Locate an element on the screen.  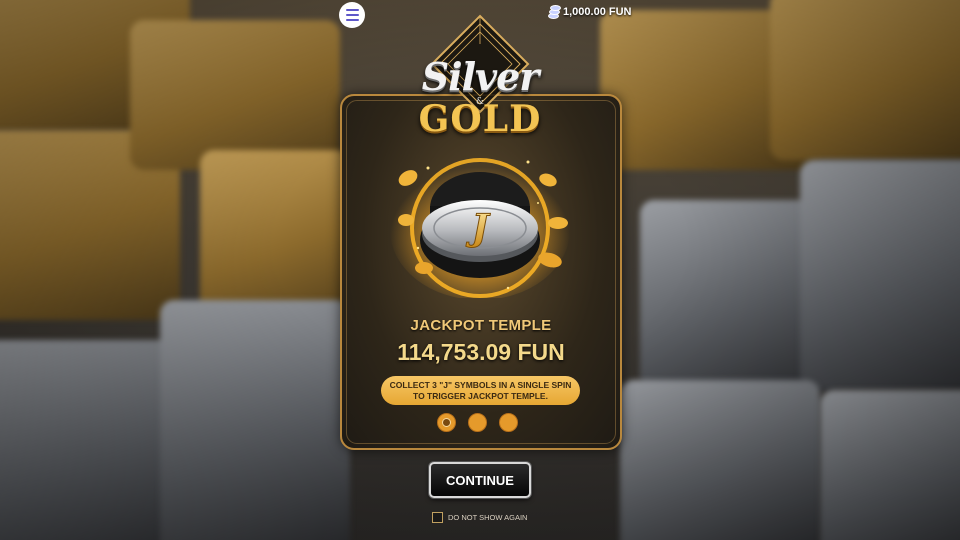
balance-display: 1,000.00 FUN is located at coordinates (590, 12).